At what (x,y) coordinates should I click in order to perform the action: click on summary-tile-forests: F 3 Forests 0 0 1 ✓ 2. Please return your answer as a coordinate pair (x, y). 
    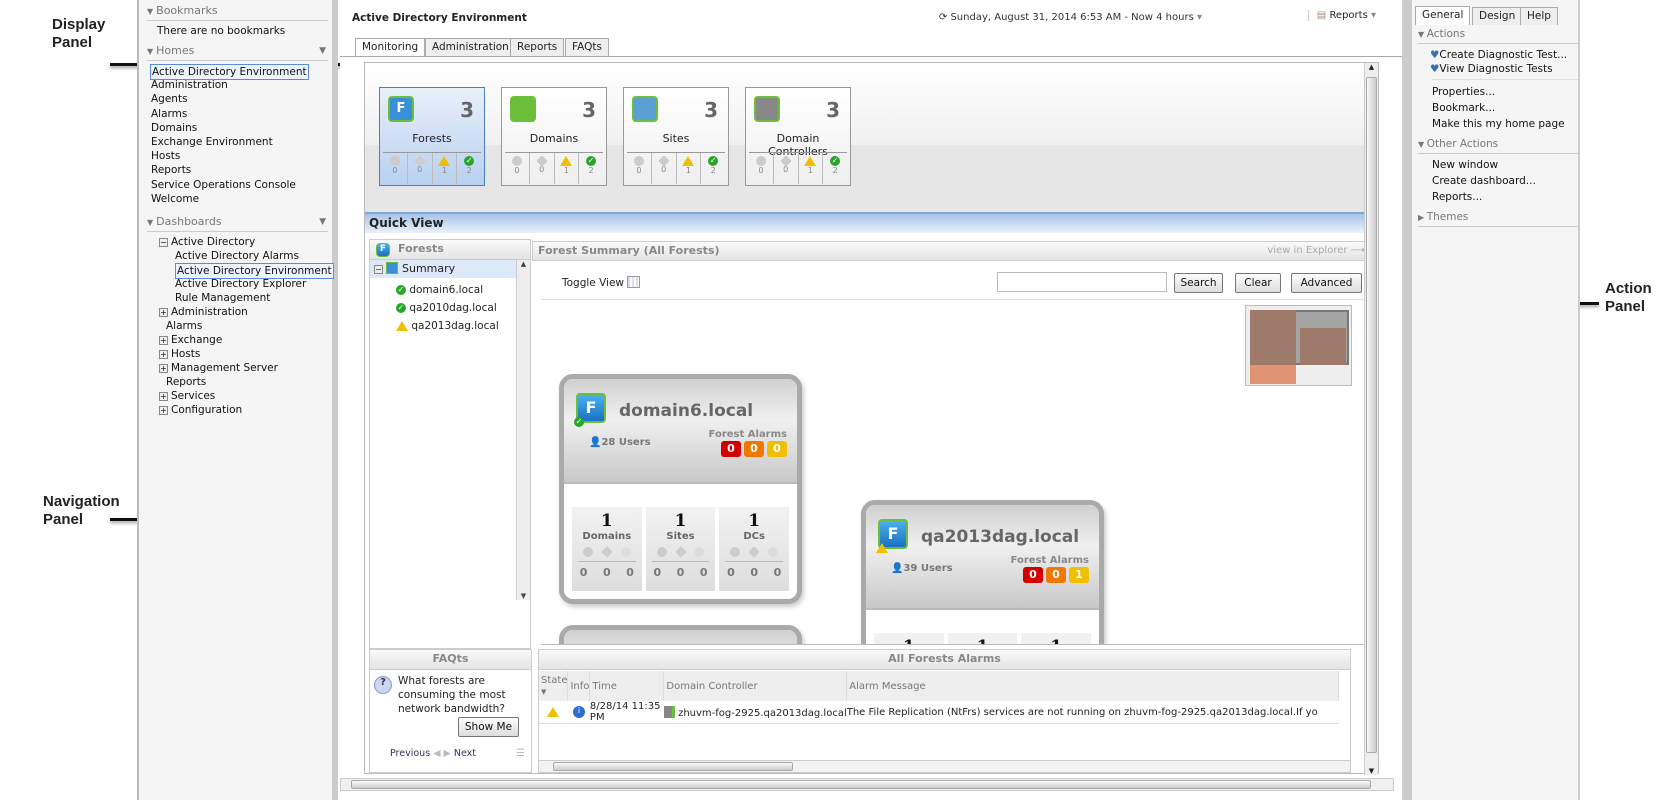
    Looking at the image, I should click on (432, 136).